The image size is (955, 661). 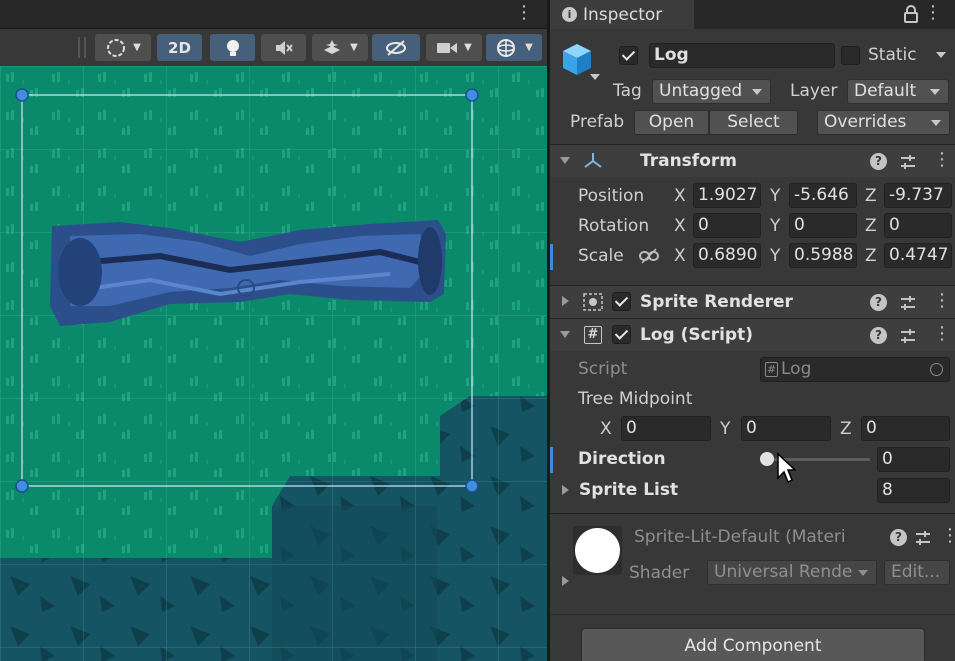 I want to click on object-picker-icon, so click(x=936, y=369).